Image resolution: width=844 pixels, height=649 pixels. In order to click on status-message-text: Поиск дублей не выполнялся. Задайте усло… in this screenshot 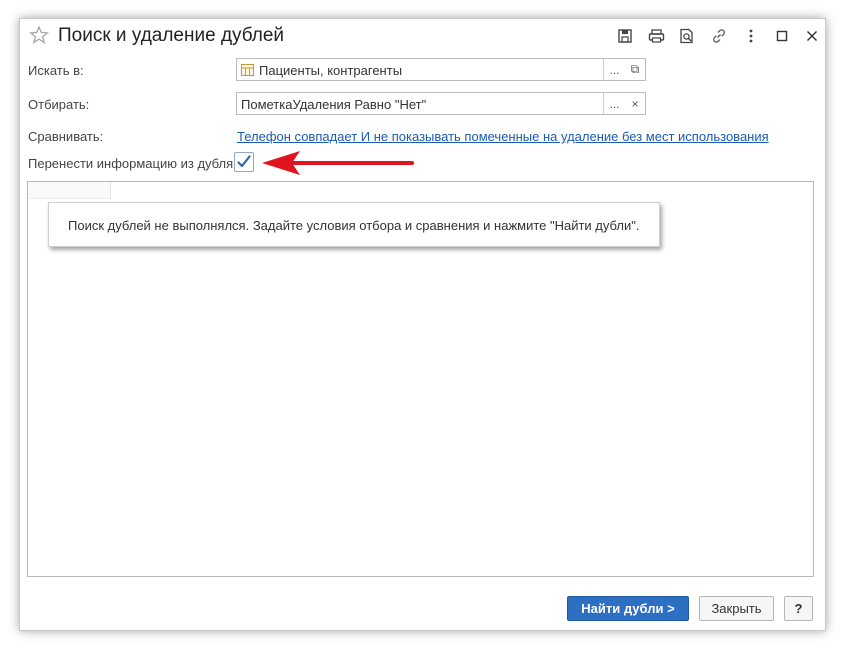, I will do `click(354, 225)`.